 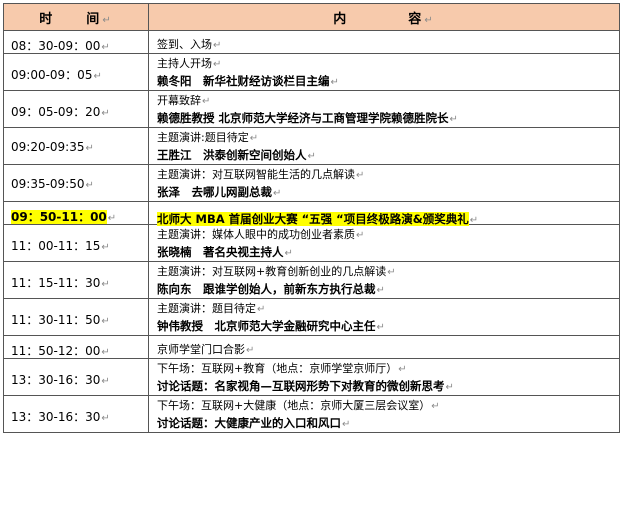 What do you see at coordinates (303, 118) in the screenshot?
I see `content-line-speaker: 赖德胜教授 北京师范大学经济与工商管理学院赖德胜院长` at bounding box center [303, 118].